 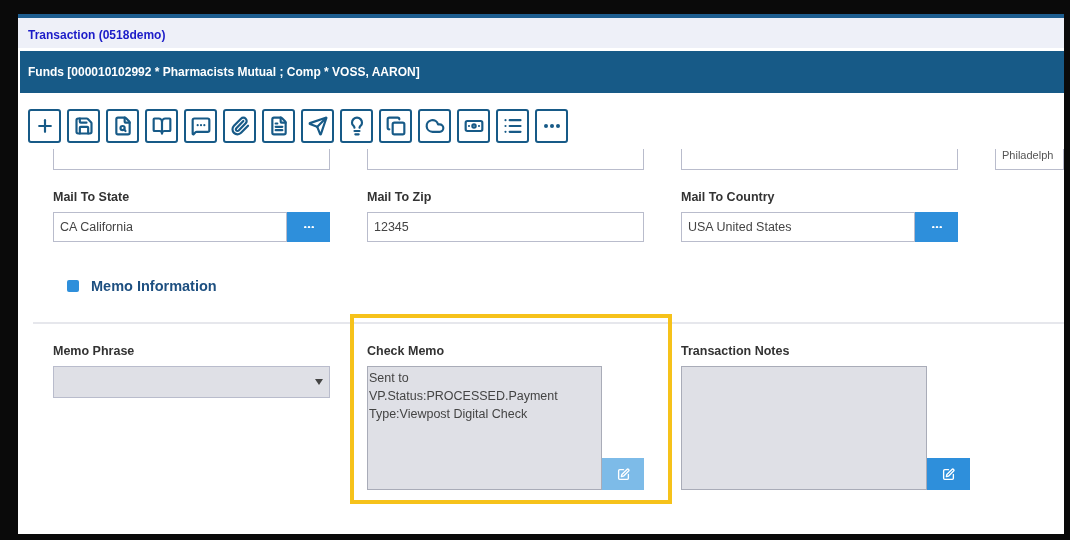 I want to click on dropdown-field, so click(x=191, y=382).